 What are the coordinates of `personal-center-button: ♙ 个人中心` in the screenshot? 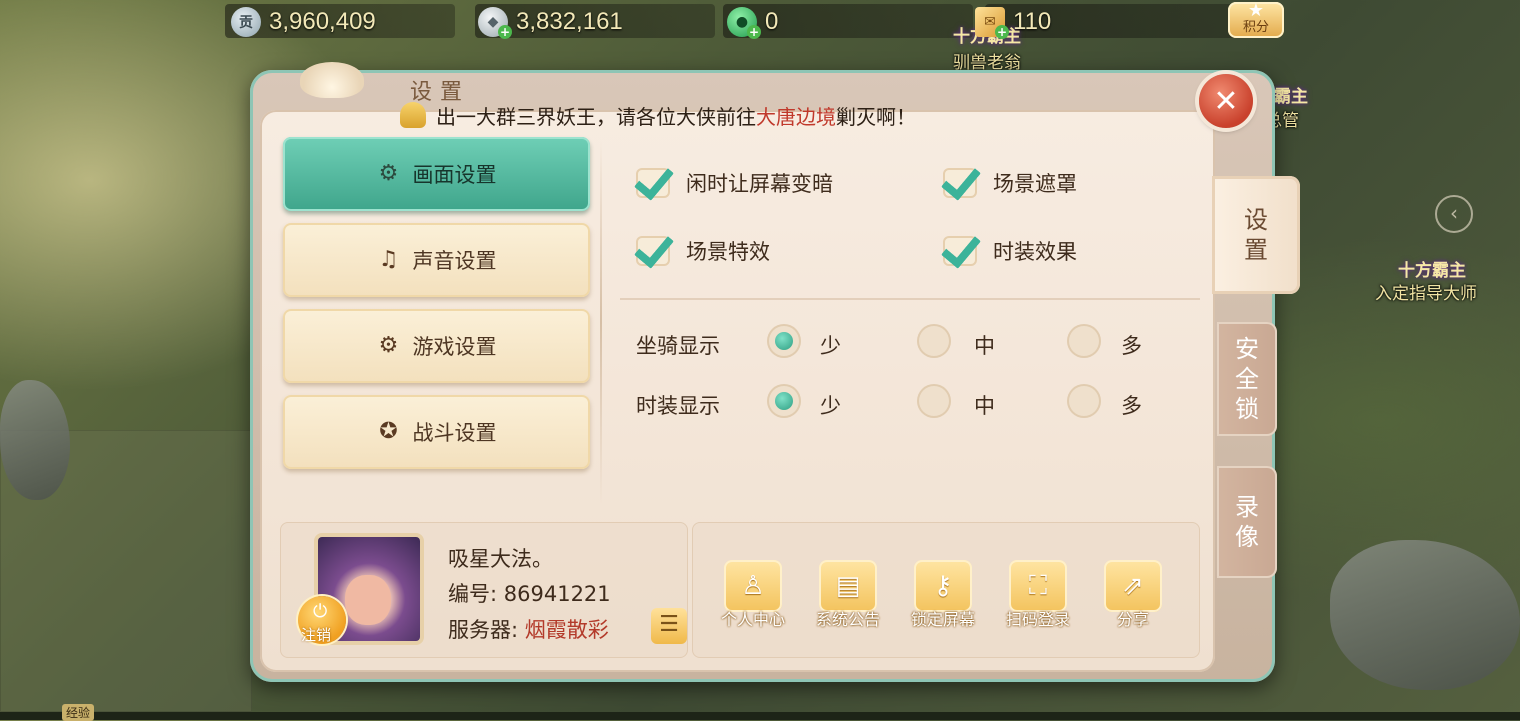 It's located at (753, 595).